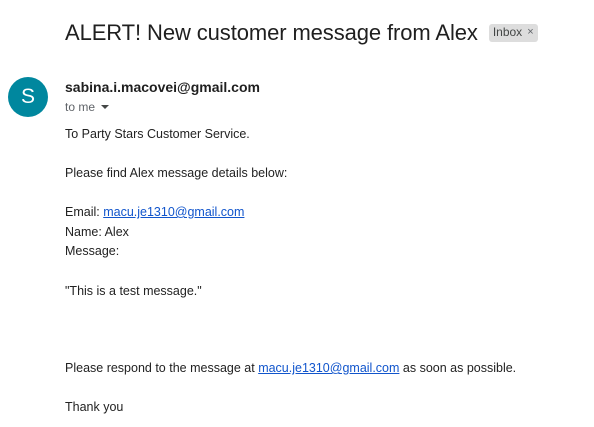 The width and height of the screenshot is (594, 427). I want to click on avatar-letter: S, so click(27, 96).